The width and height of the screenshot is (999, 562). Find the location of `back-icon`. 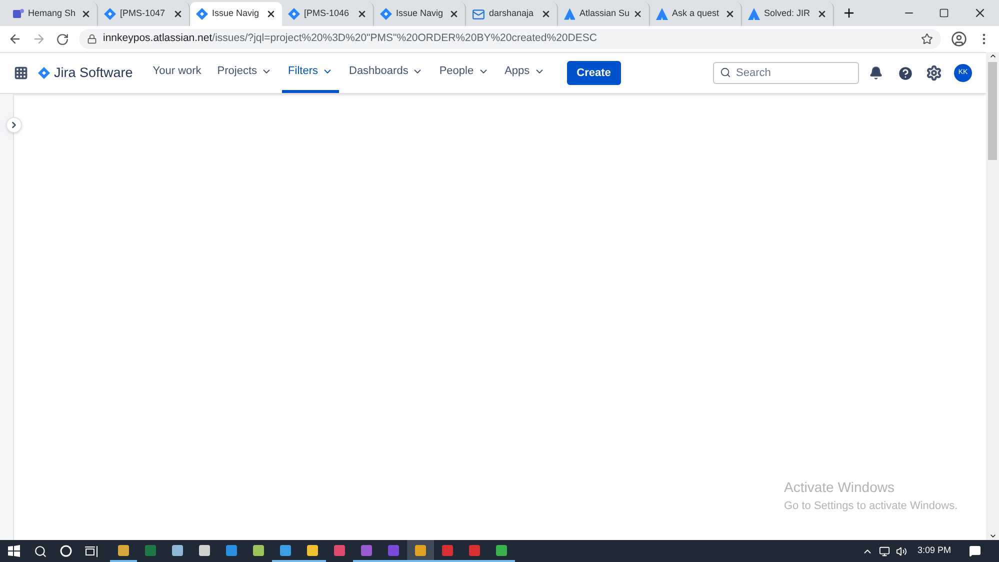

back-icon is located at coordinates (15, 39).